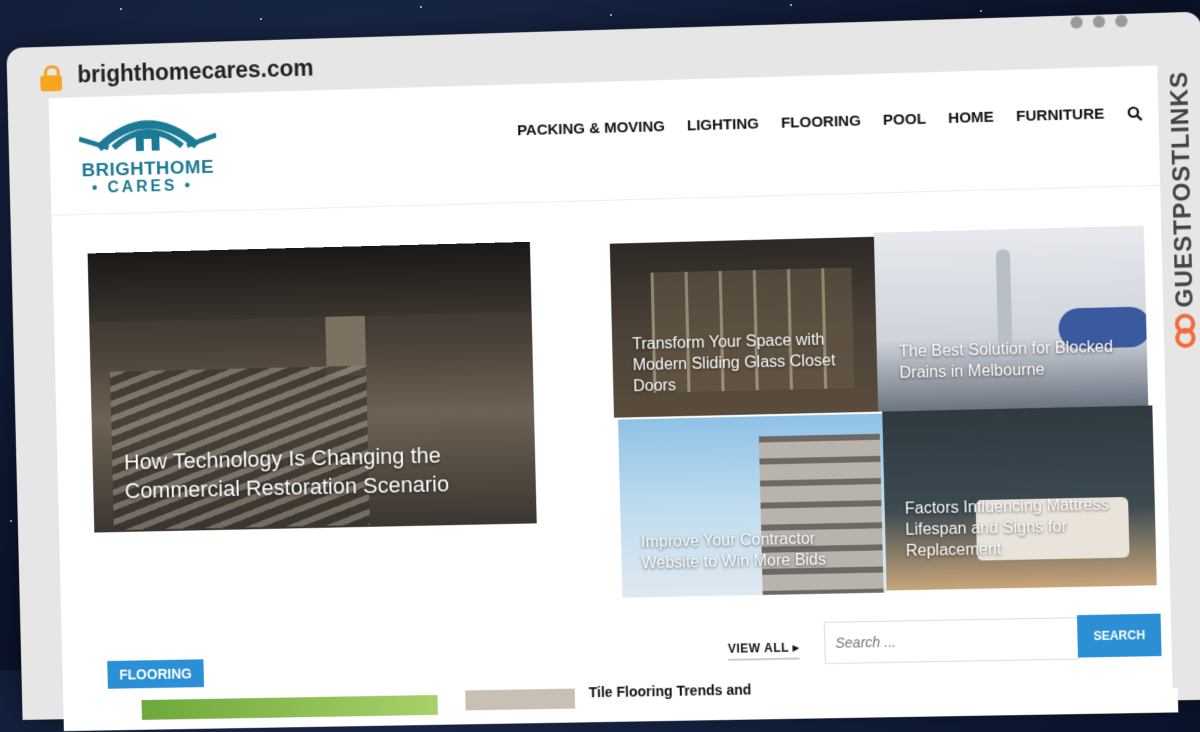 The height and width of the screenshot is (732, 1200). I want to click on nav-pool: POOL, so click(904, 120).